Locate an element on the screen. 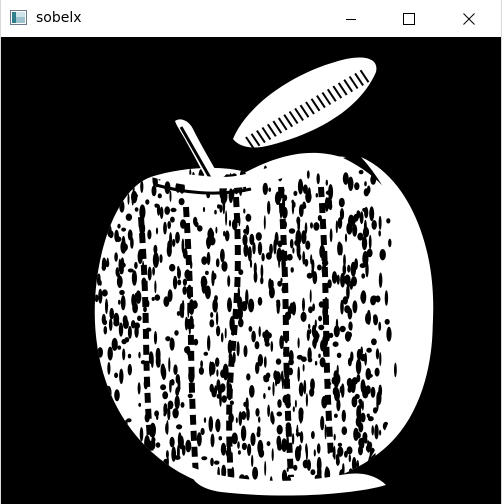 Image resolution: width=502 pixels, height=504 pixels. title-bar: sobelx is located at coordinates (251, 18).